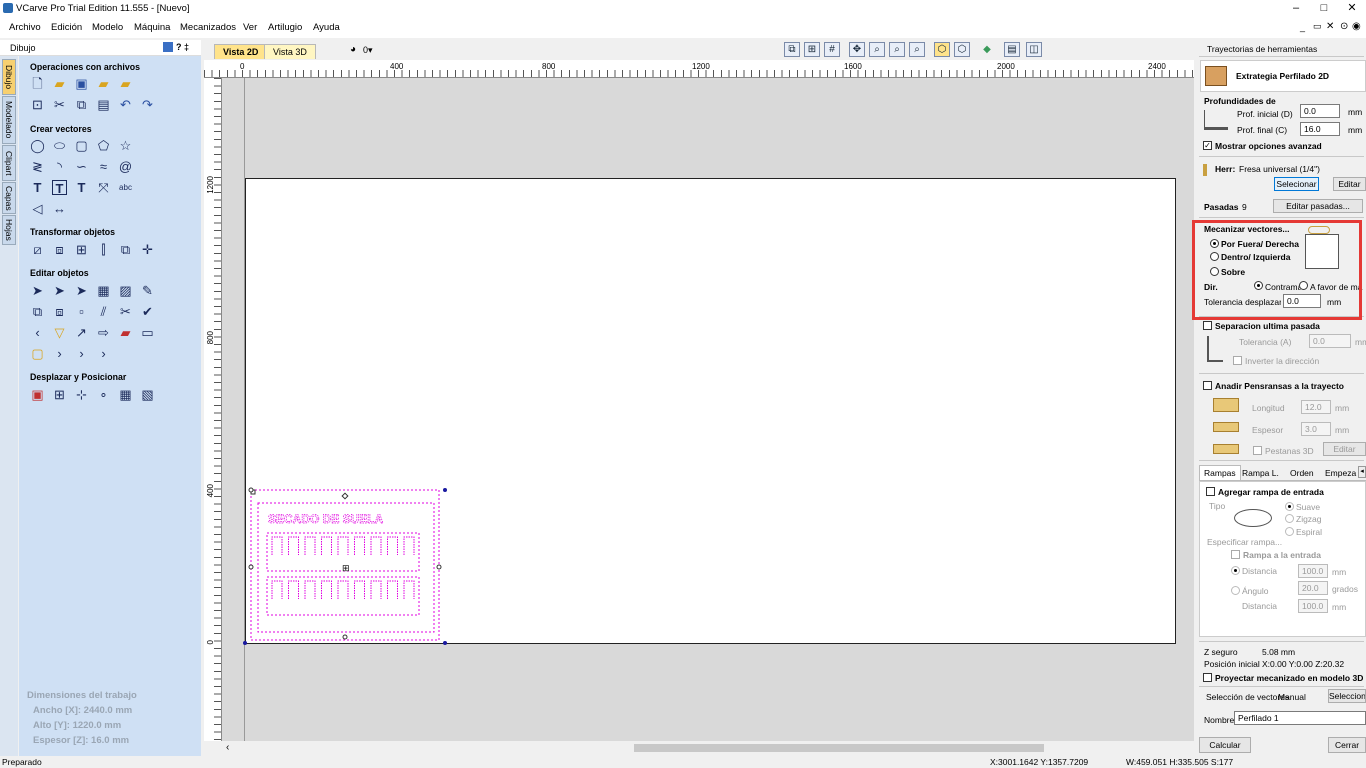 The width and height of the screenshot is (1366, 768). Describe the element at coordinates (1362, 472) in the screenshot. I see `tab-scroll-icon: ◂` at that location.